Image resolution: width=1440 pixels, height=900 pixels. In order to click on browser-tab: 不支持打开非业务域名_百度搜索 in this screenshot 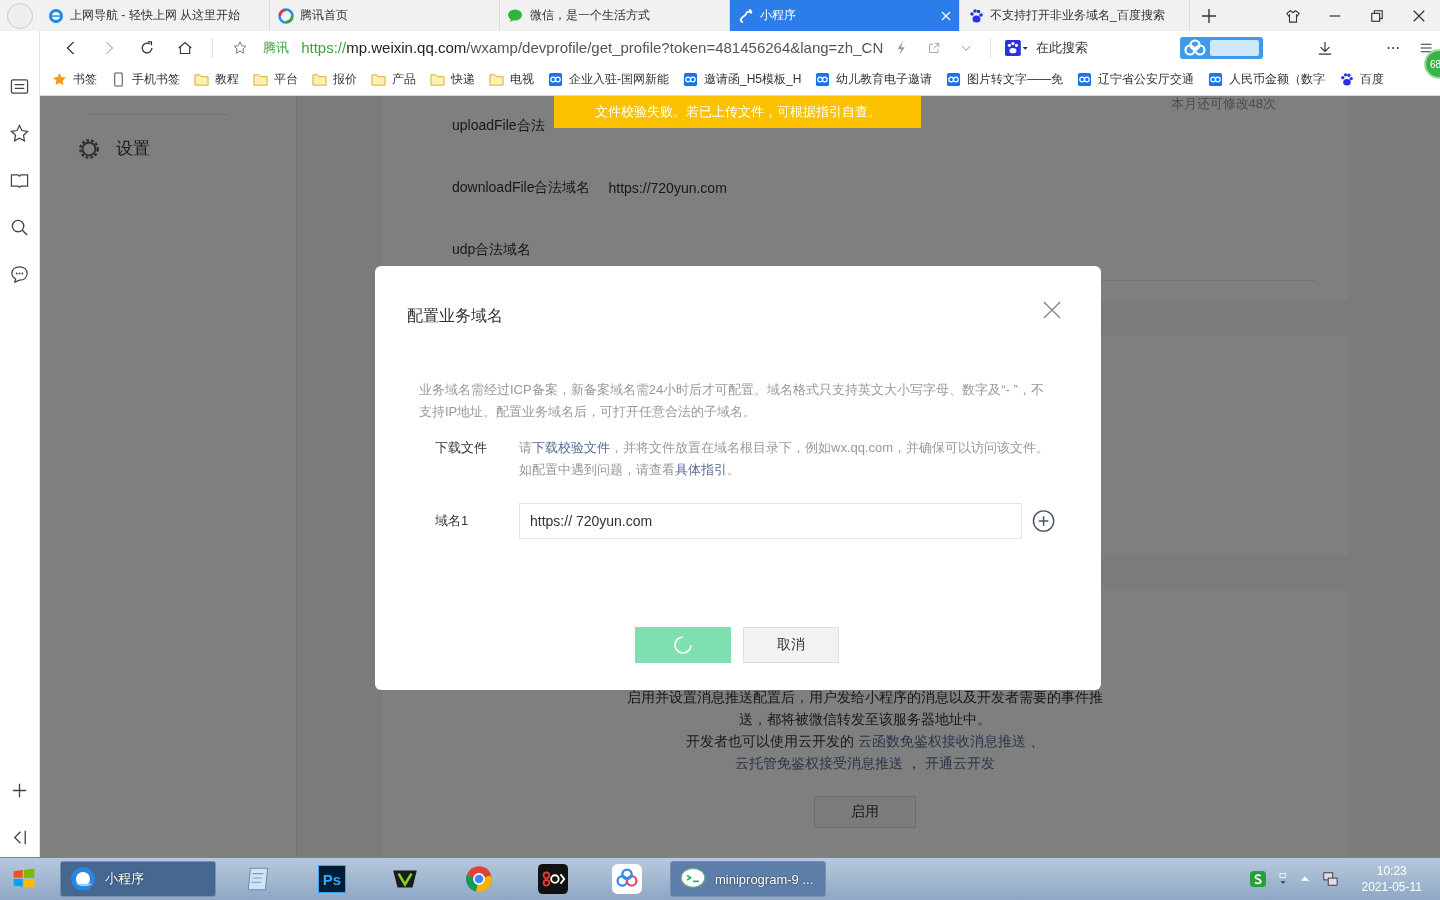, I will do `click(1075, 15)`.